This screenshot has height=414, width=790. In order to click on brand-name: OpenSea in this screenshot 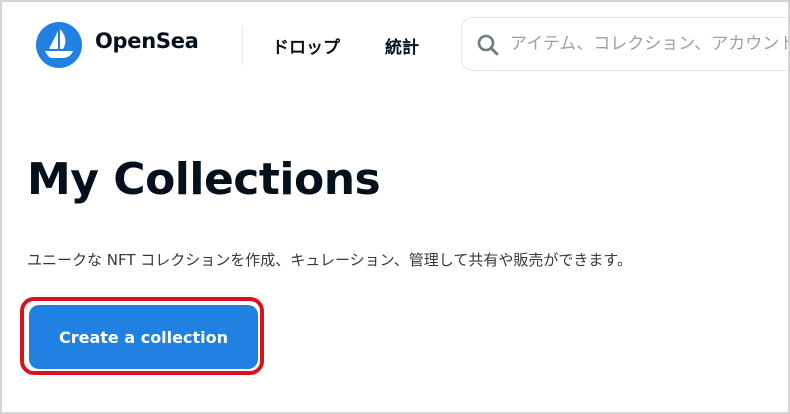, I will do `click(147, 41)`.